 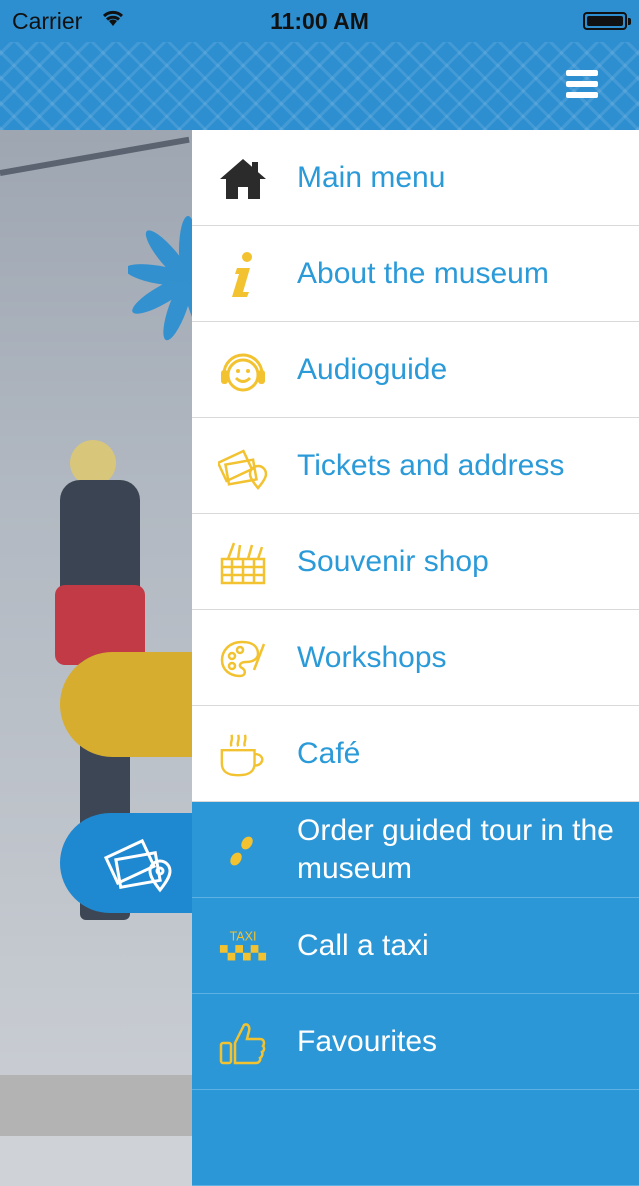 What do you see at coordinates (363, 945) in the screenshot?
I see `menu-item-label: Call a taxi` at bounding box center [363, 945].